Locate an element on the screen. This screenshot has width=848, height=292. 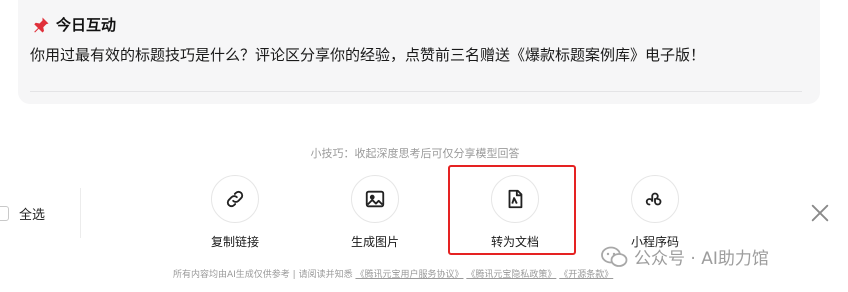
card-divider is located at coordinates (416, 91).